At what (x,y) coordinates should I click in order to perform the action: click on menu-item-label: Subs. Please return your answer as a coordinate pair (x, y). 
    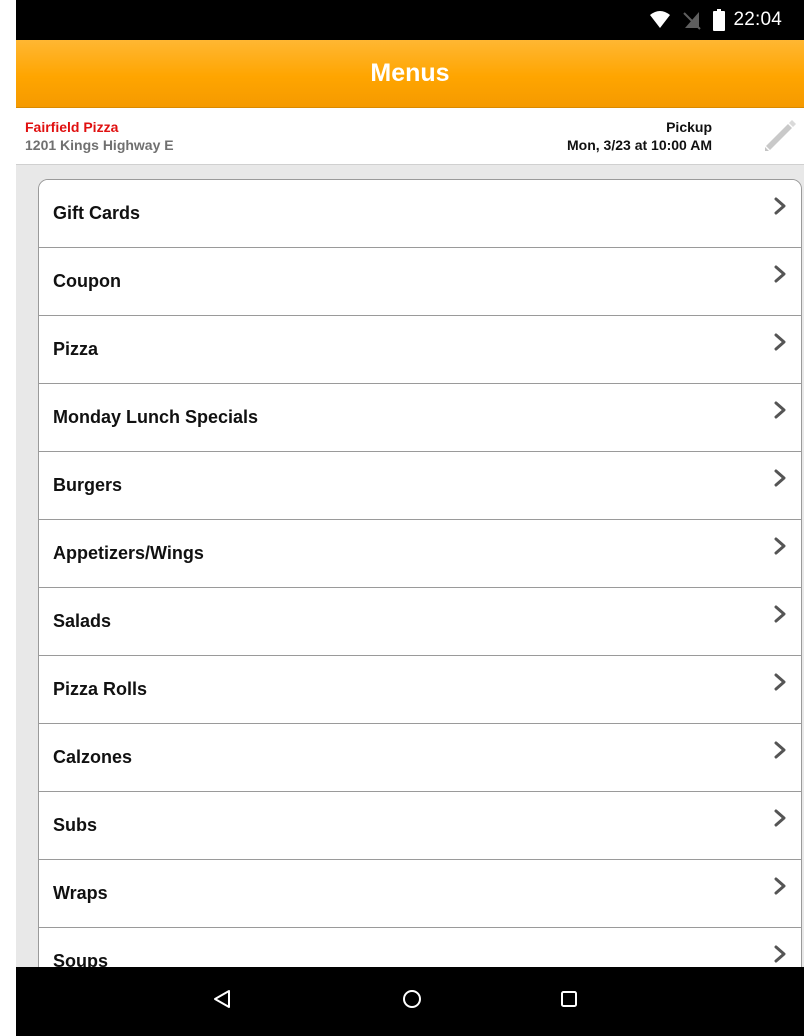
    Looking at the image, I should click on (75, 825).